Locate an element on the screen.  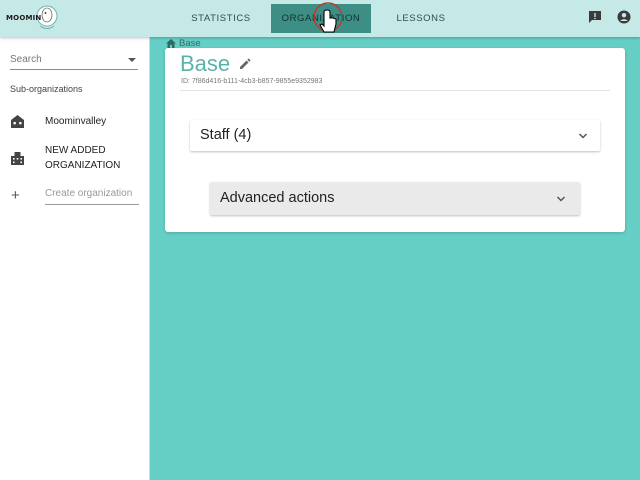
tab-statistics-label: STATISTICS is located at coordinates (221, 18).